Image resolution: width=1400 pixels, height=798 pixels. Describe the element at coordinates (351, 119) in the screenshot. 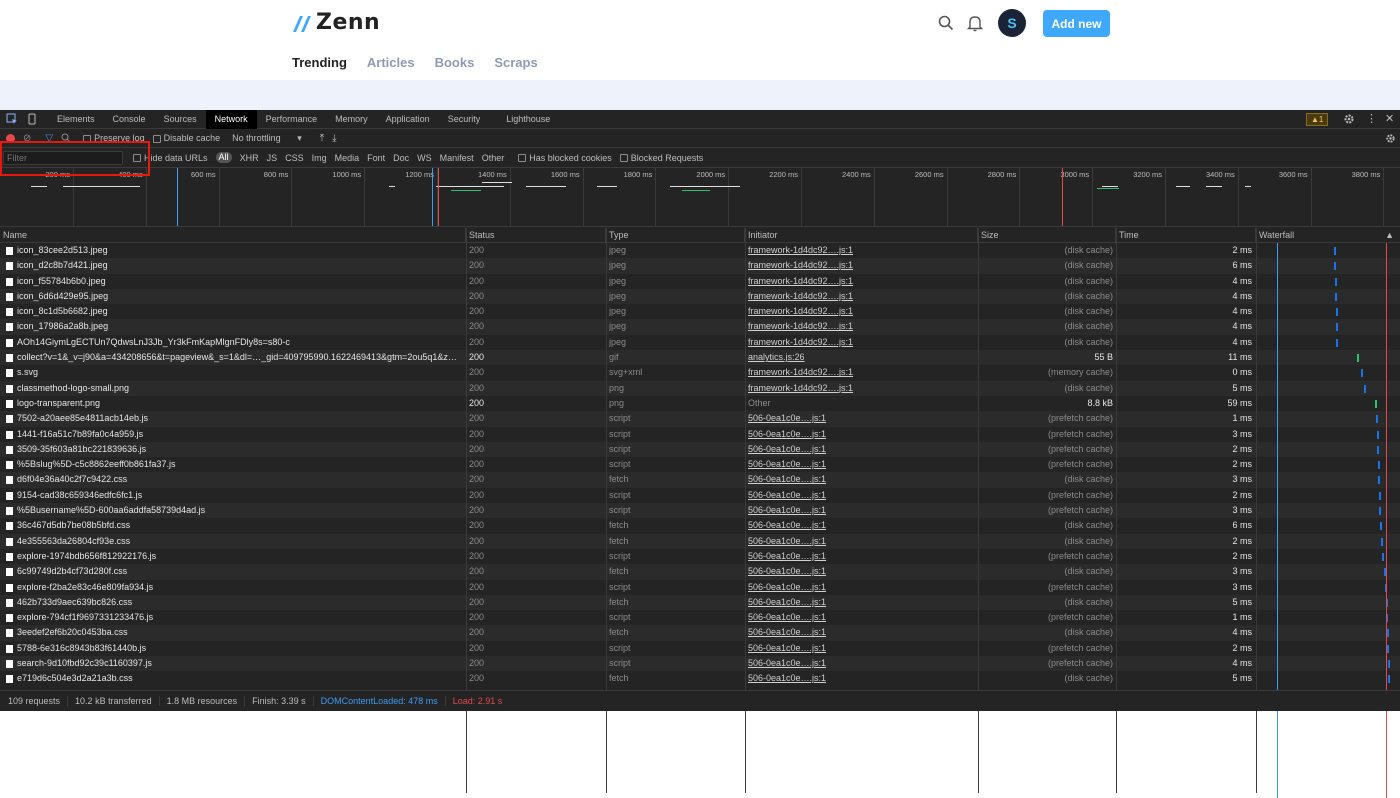

I see `tab-memory: Memory` at that location.